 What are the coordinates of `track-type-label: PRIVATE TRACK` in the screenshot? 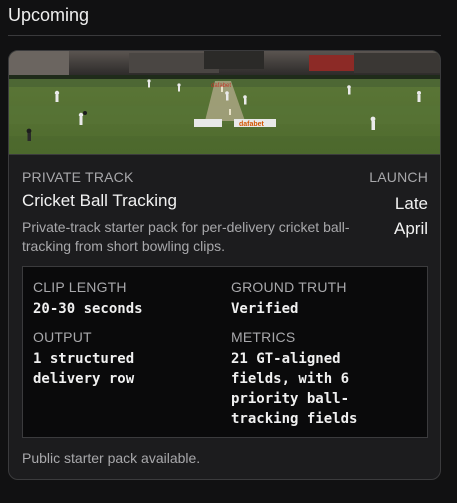 It's located at (78, 177).